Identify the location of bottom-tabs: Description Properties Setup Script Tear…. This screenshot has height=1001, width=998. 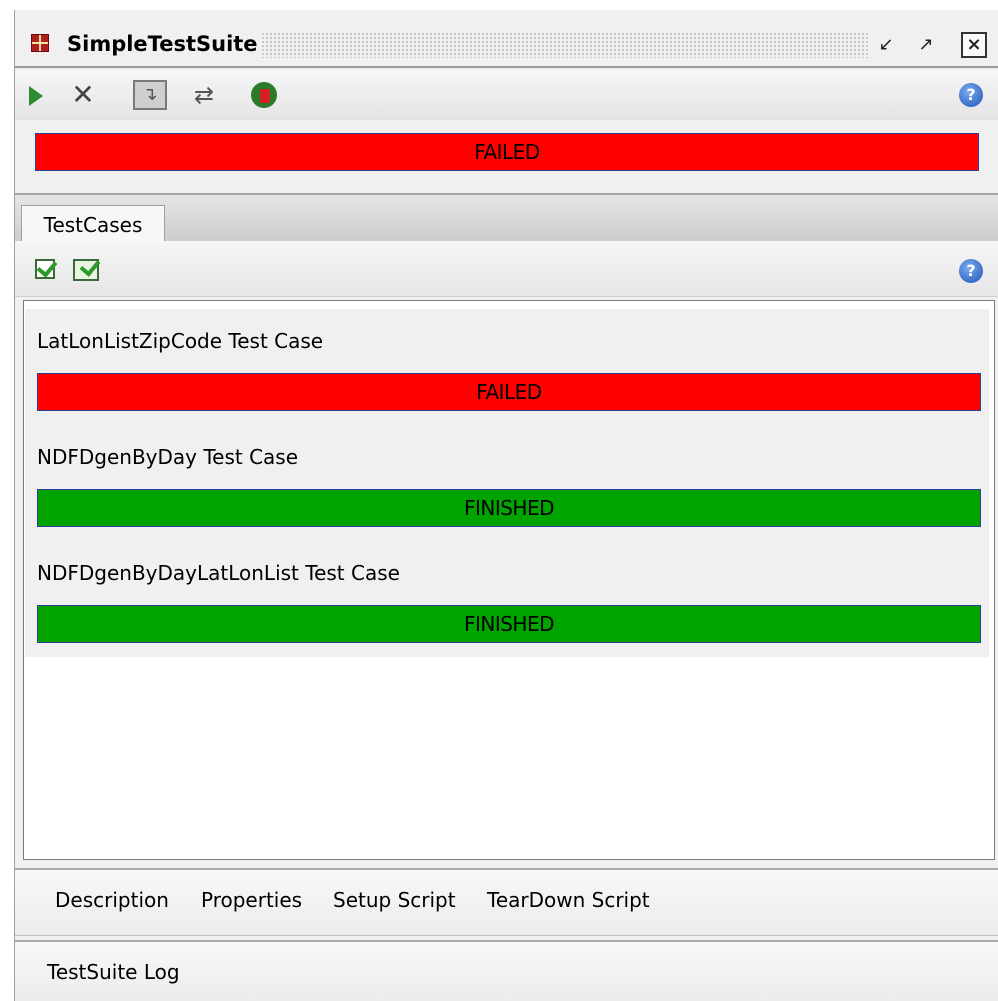
(506, 902).